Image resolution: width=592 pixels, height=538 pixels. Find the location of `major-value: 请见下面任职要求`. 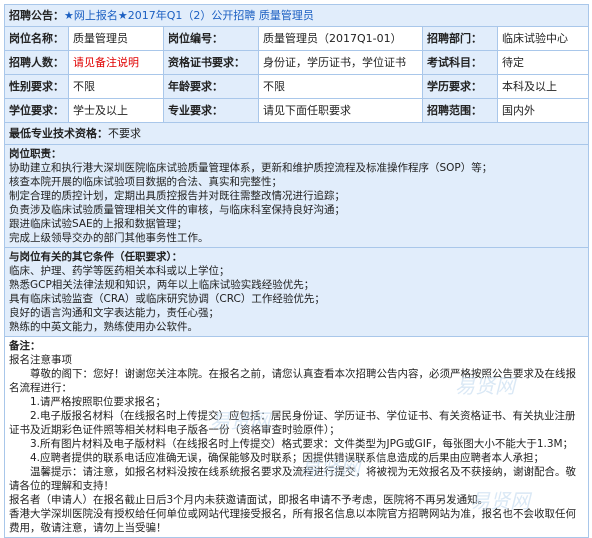

major-value: 请见下面任职要求 is located at coordinates (340, 110).